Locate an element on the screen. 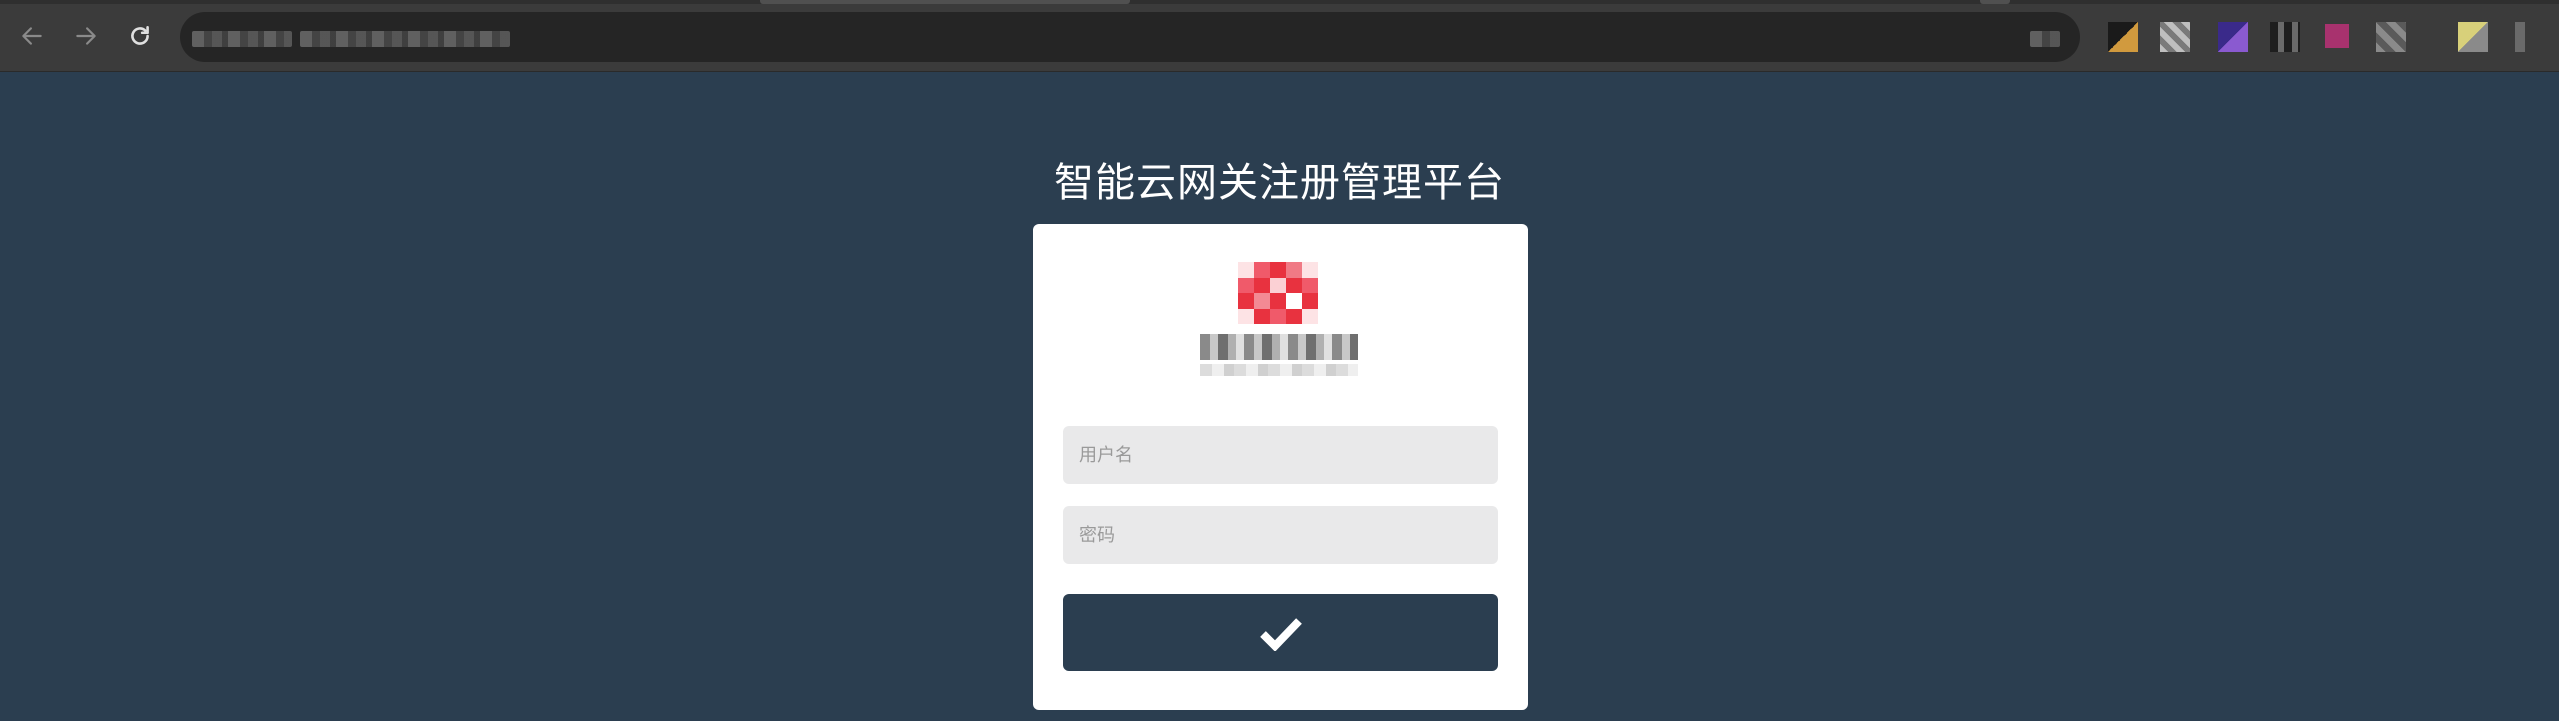  logo is located at coordinates (1278, 293).